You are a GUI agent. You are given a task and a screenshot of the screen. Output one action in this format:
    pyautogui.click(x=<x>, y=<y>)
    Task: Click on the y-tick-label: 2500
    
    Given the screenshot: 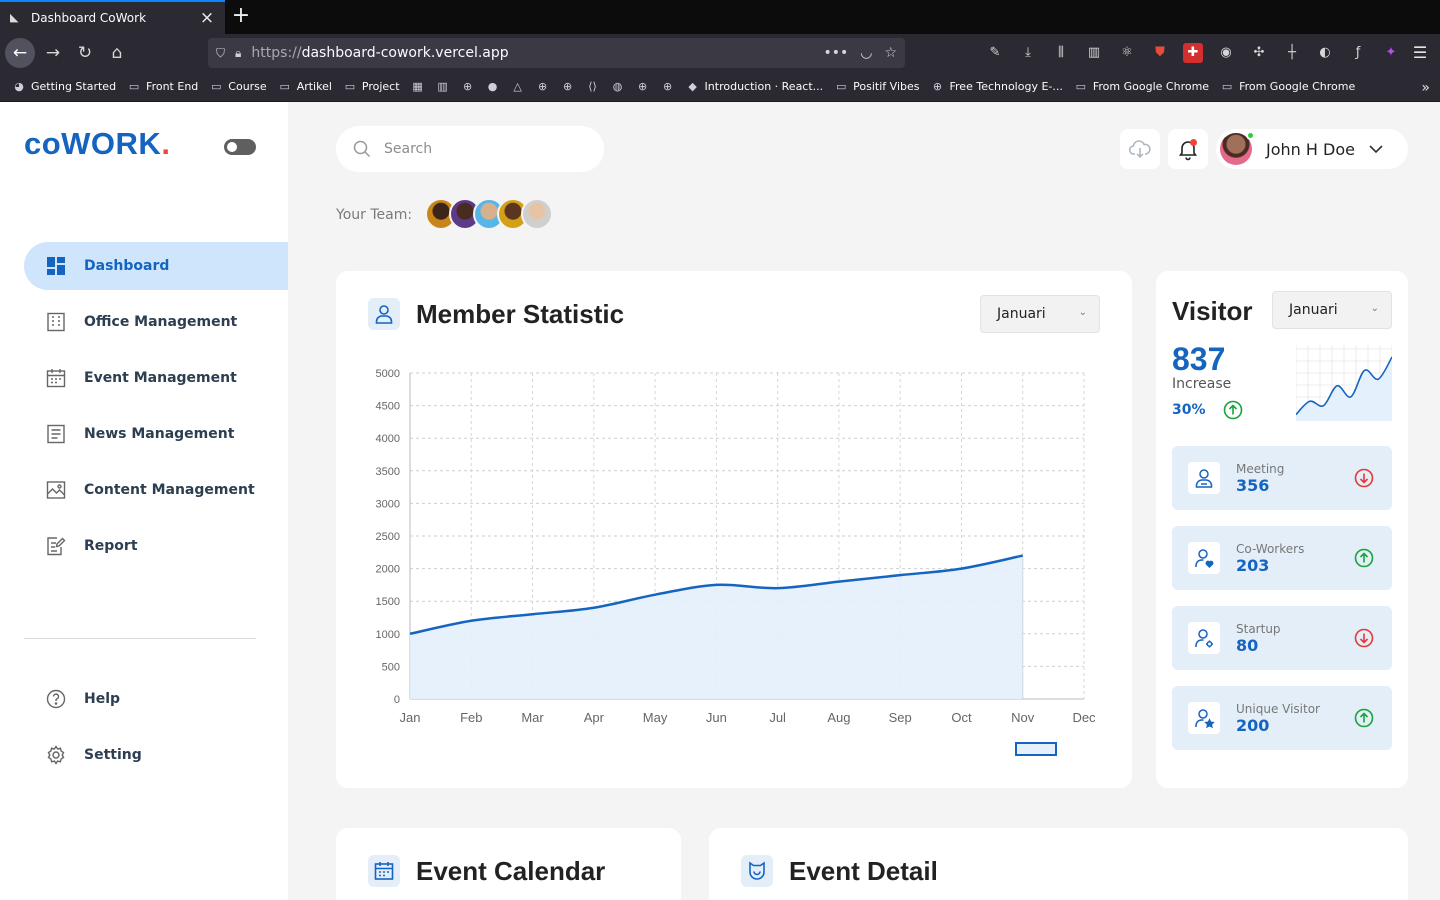 What is the action you would take?
    pyautogui.click(x=388, y=537)
    